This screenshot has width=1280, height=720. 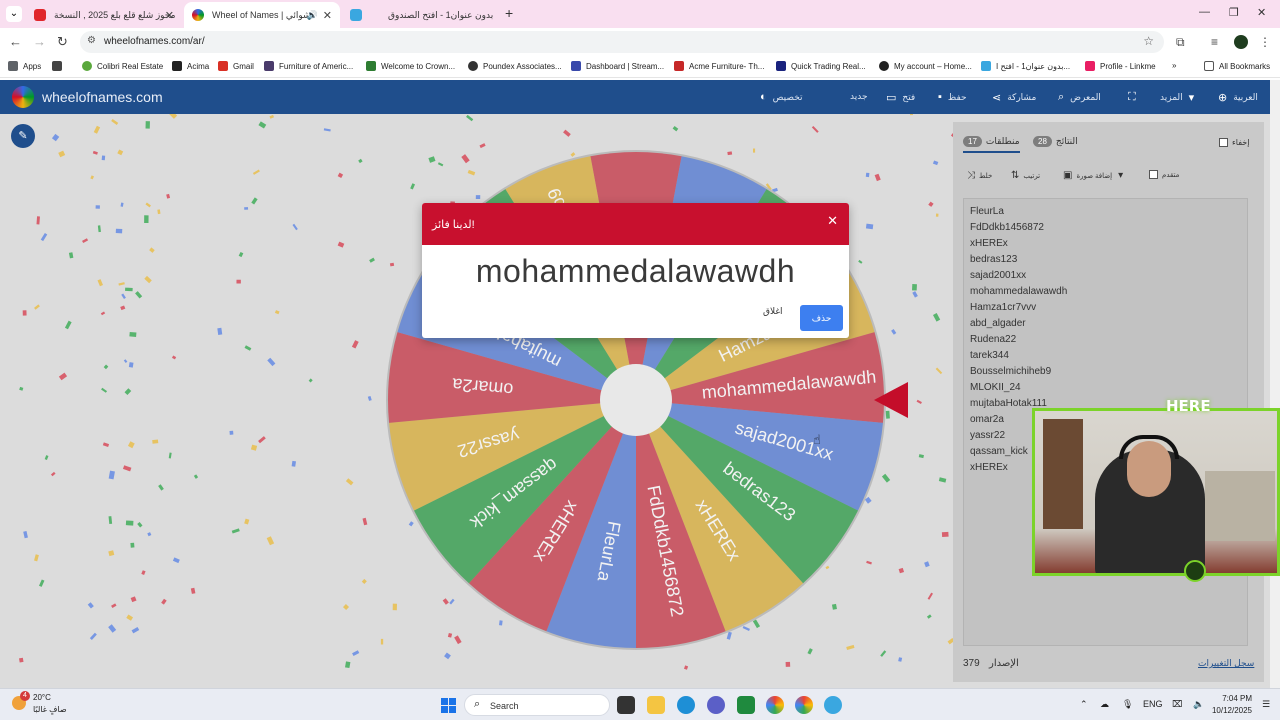 I want to click on cloud-icon: ☁, so click(x=1104, y=704).